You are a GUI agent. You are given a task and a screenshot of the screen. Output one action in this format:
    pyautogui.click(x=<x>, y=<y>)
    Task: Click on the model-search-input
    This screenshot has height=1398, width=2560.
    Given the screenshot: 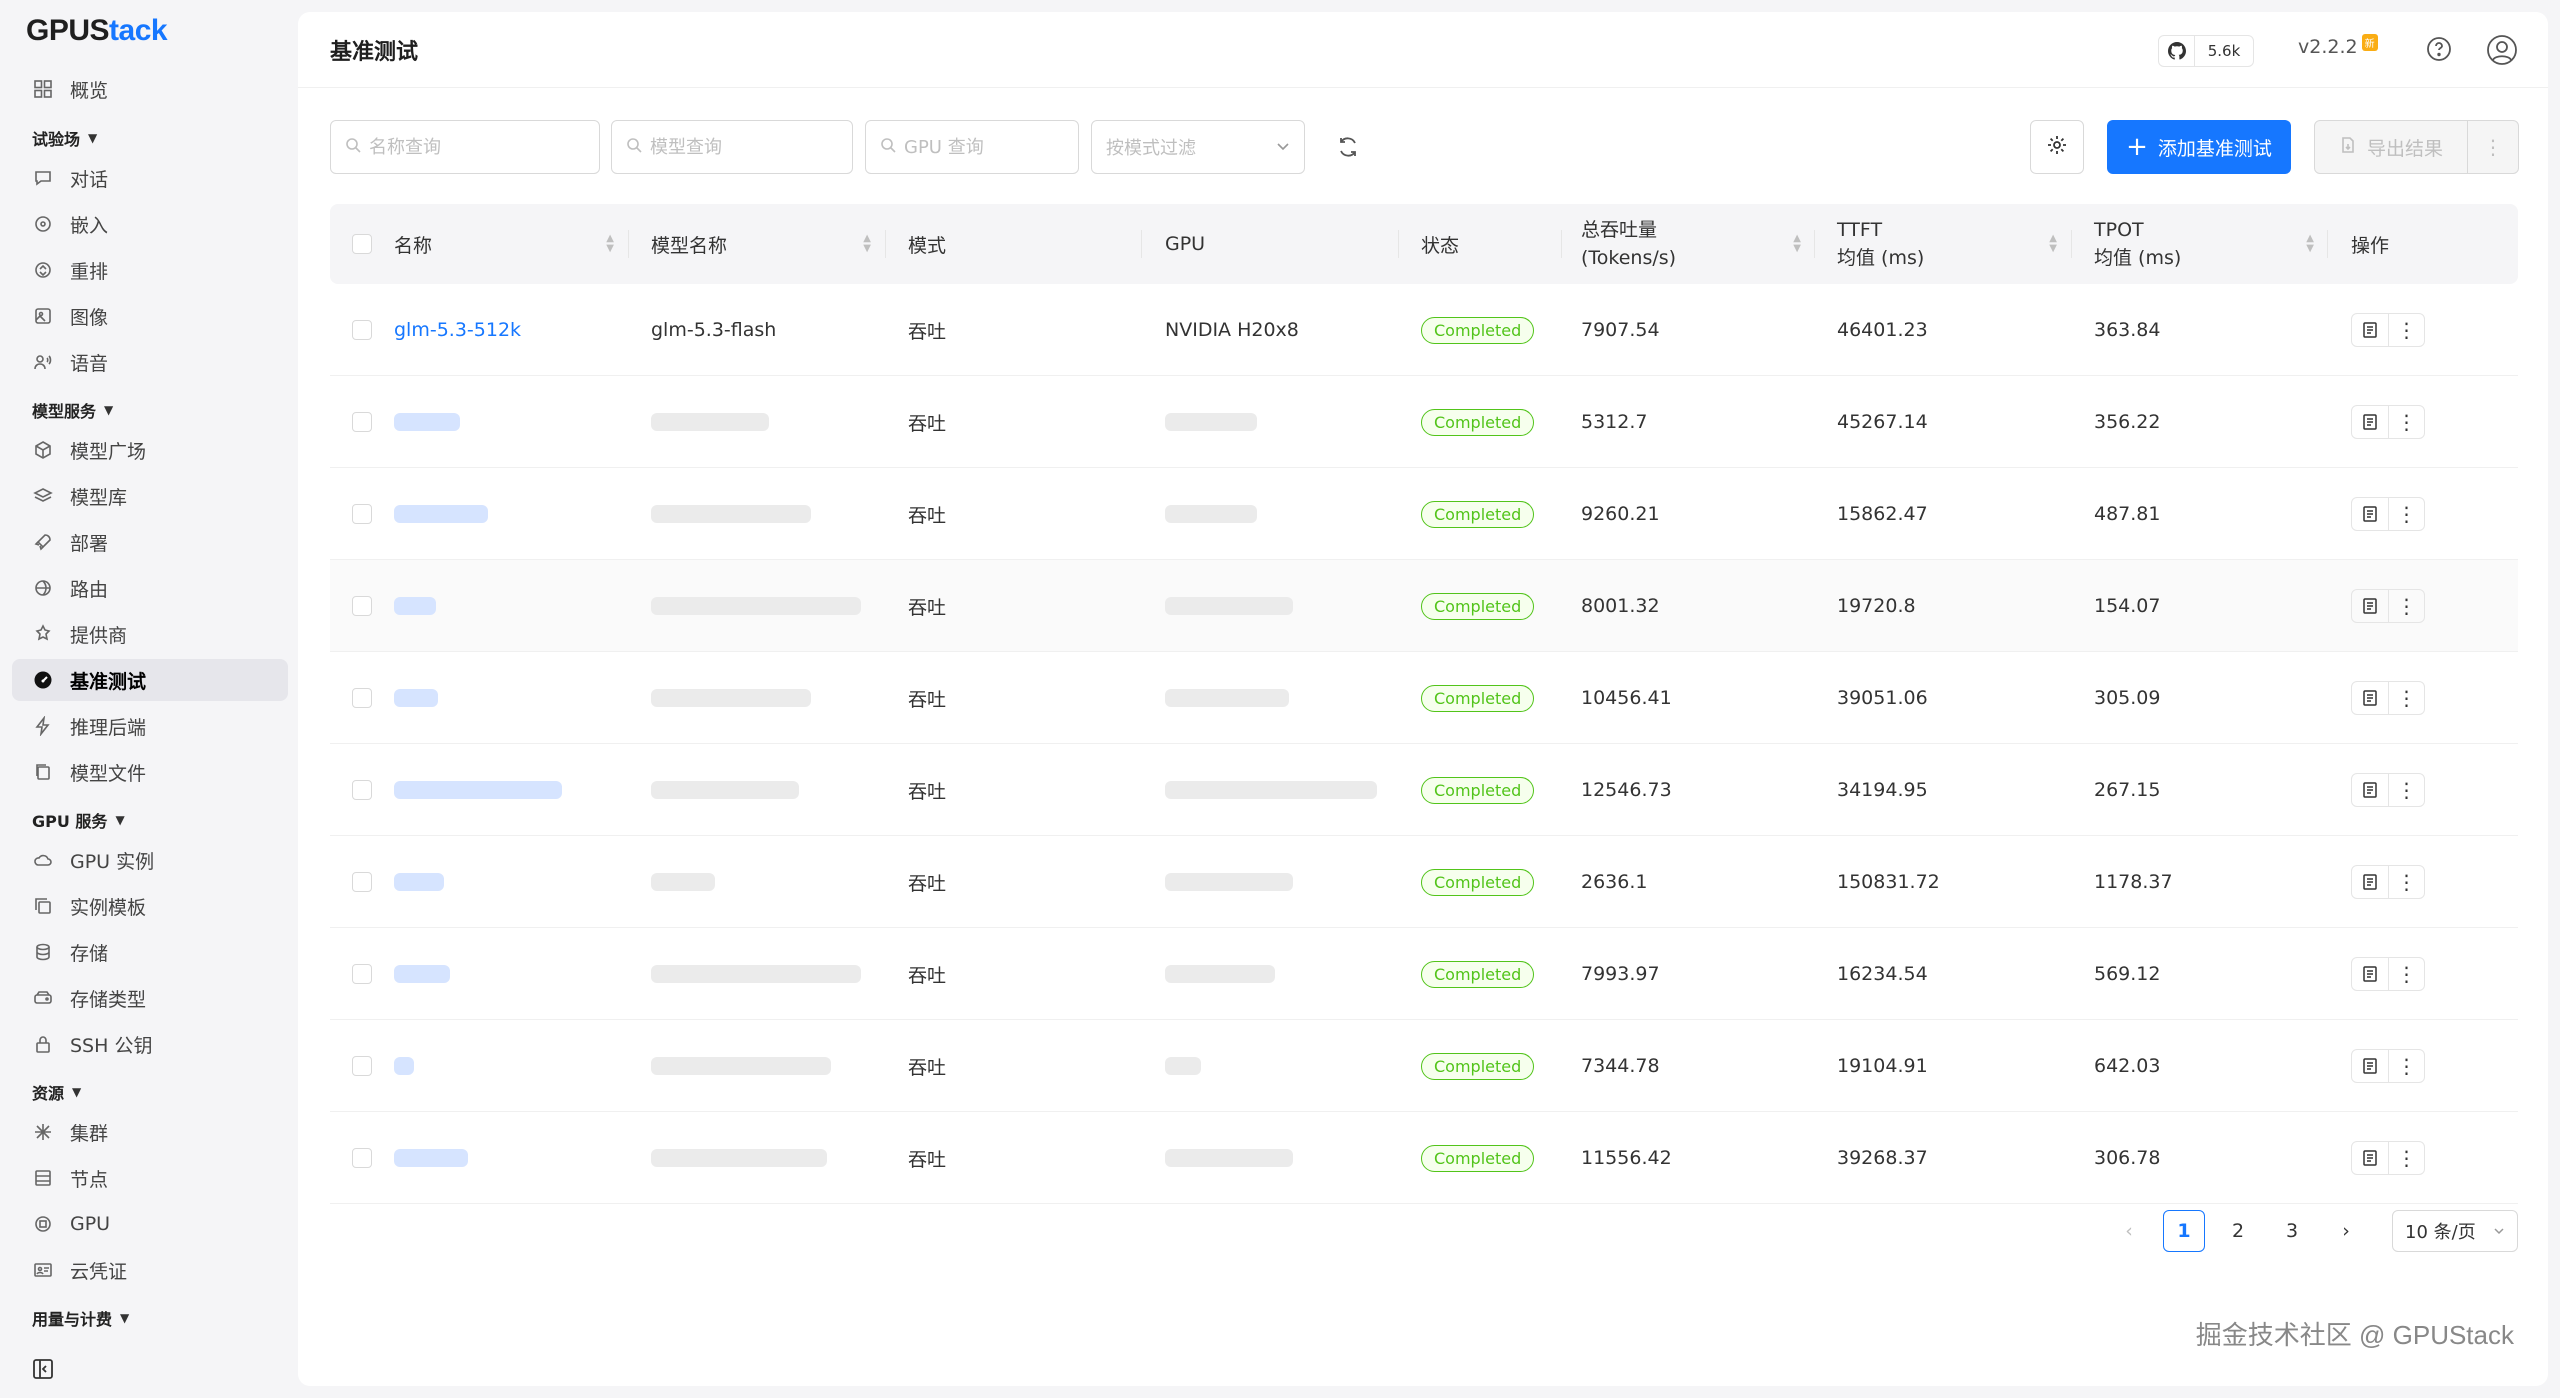 What is the action you would take?
    pyautogui.click(x=732, y=147)
    